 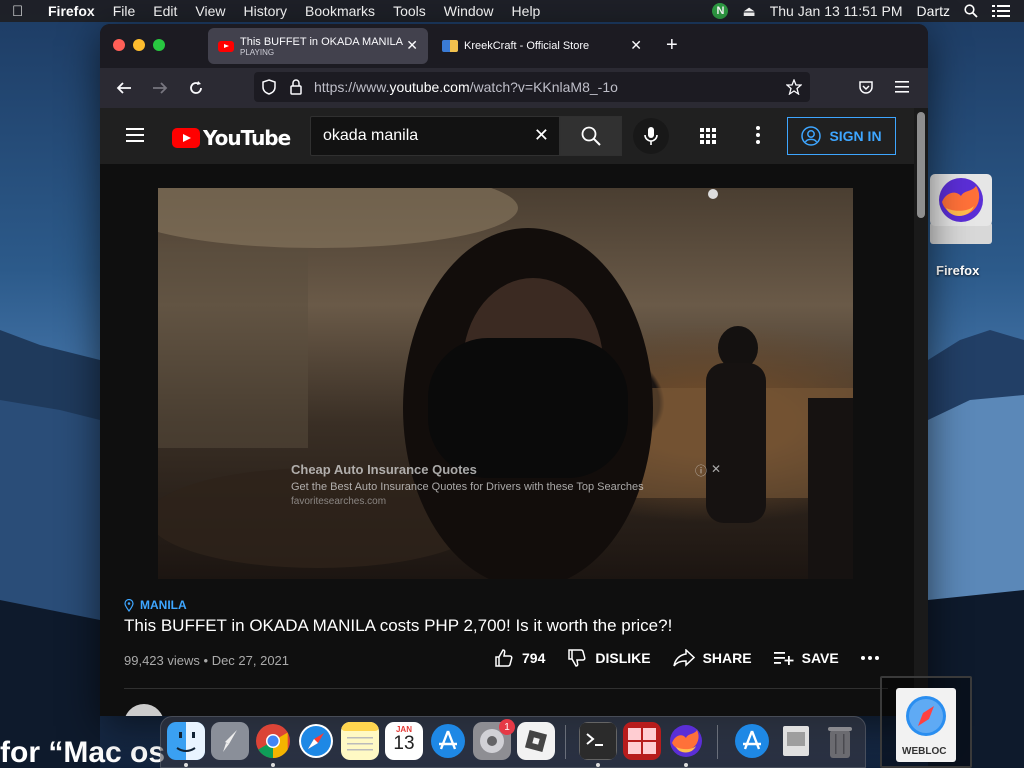 I want to click on new-tab-plus-icon: +, so click(x=672, y=45).